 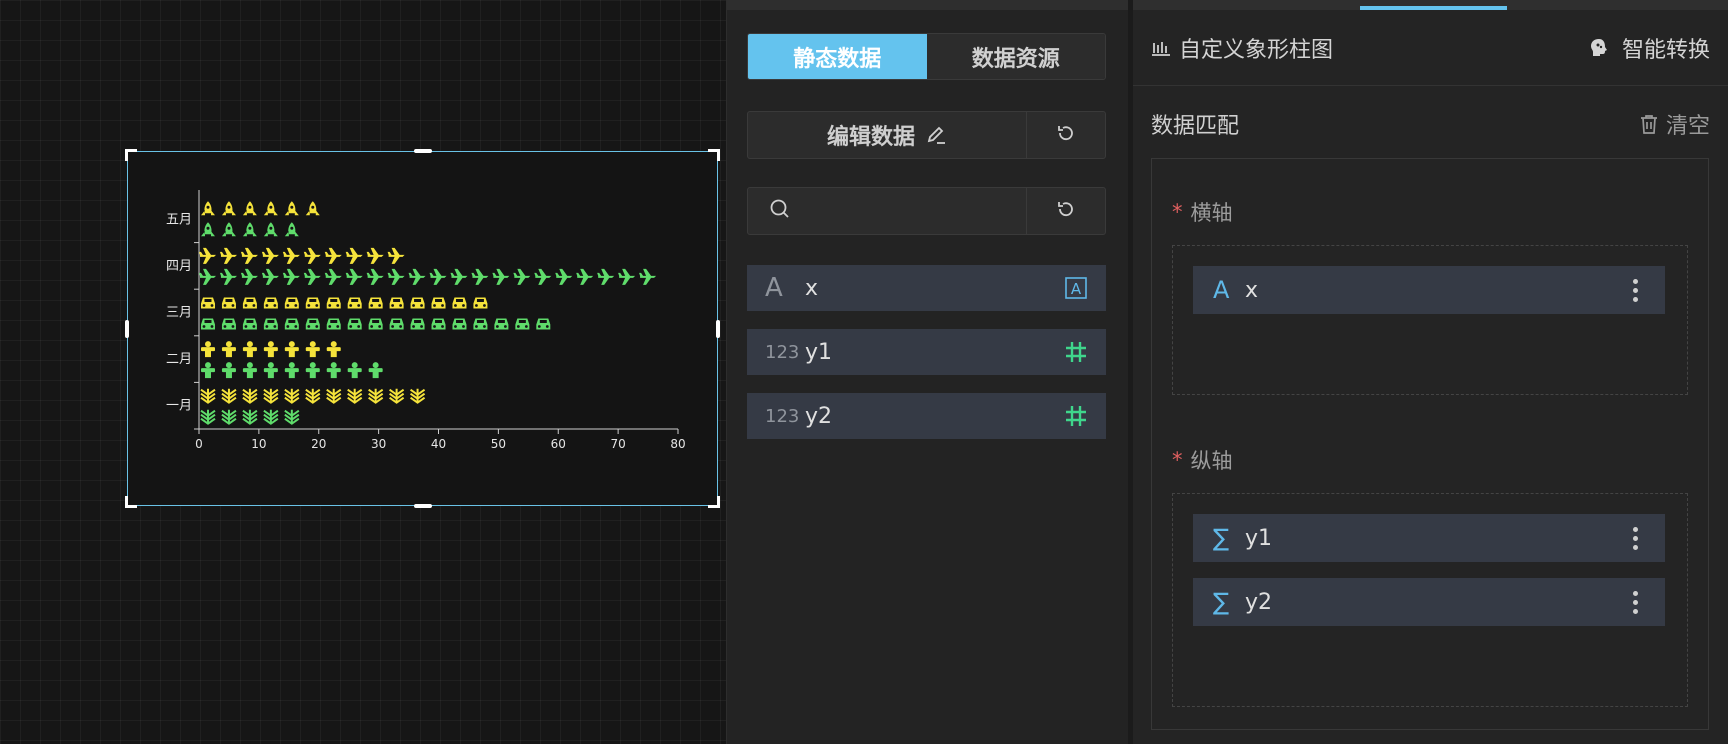 What do you see at coordinates (179, 359) in the screenshot?
I see `y-category-label: 二月` at bounding box center [179, 359].